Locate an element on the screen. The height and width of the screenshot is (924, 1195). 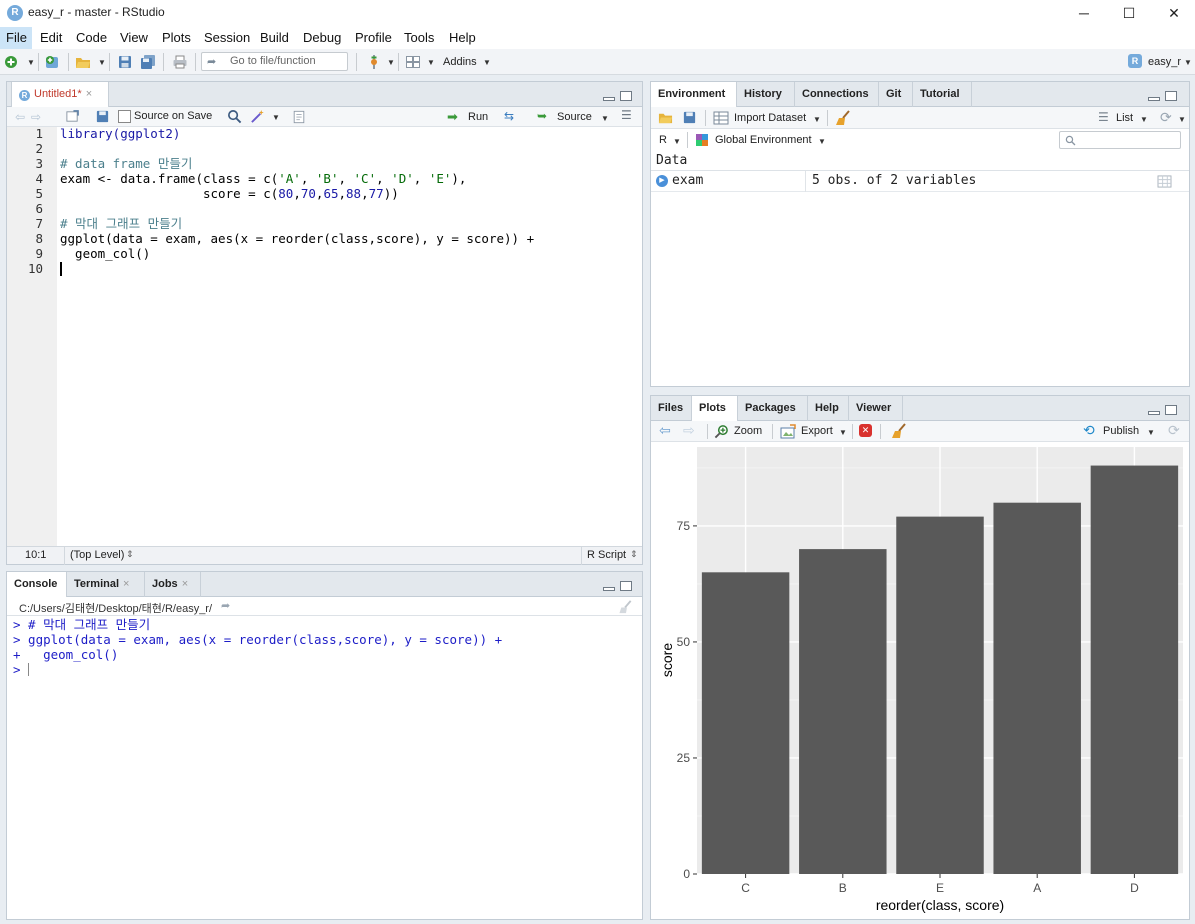
tab-packages: Packages is located at coordinates (773, 408).